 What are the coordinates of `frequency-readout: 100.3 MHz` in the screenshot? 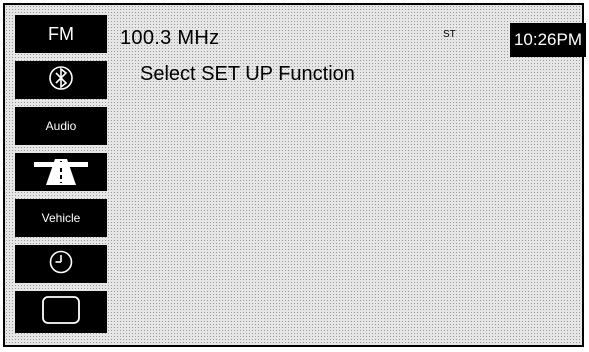 It's located at (170, 38).